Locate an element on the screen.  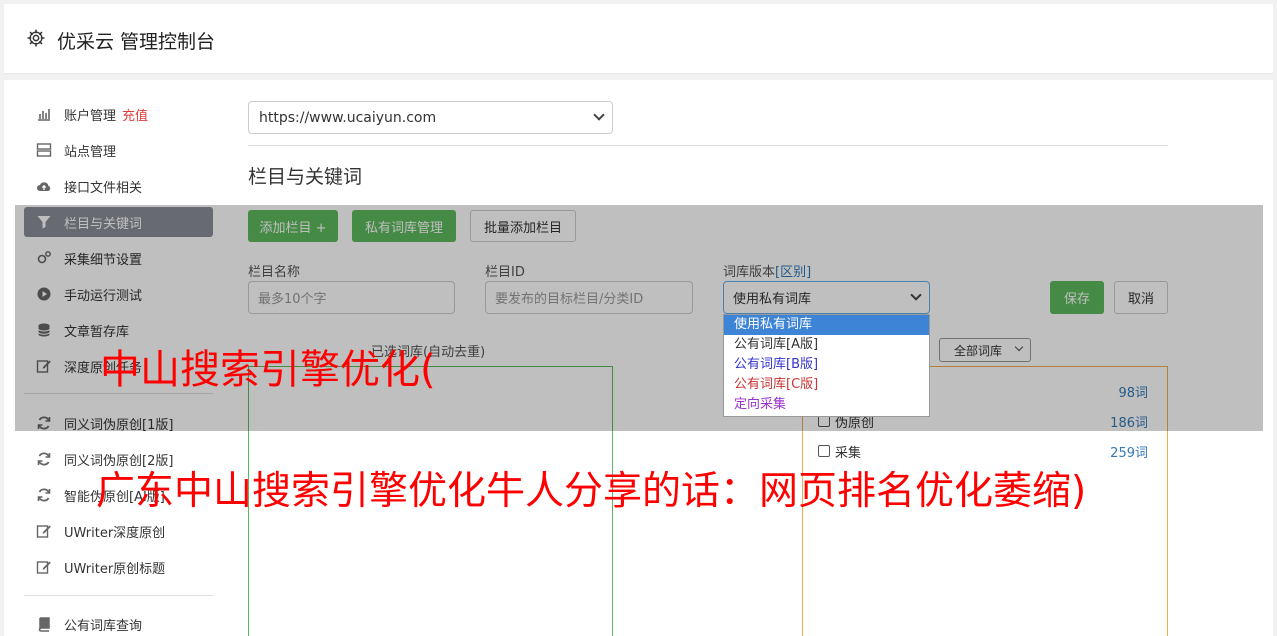
dropdown-option: 公有词库[A版] is located at coordinates (826, 345).